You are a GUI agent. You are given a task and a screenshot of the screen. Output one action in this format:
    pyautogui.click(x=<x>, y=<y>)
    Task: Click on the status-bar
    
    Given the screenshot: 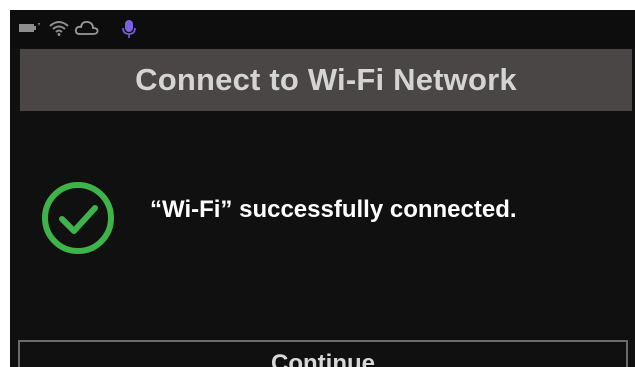 What is the action you would take?
    pyautogui.click(x=322, y=29)
    